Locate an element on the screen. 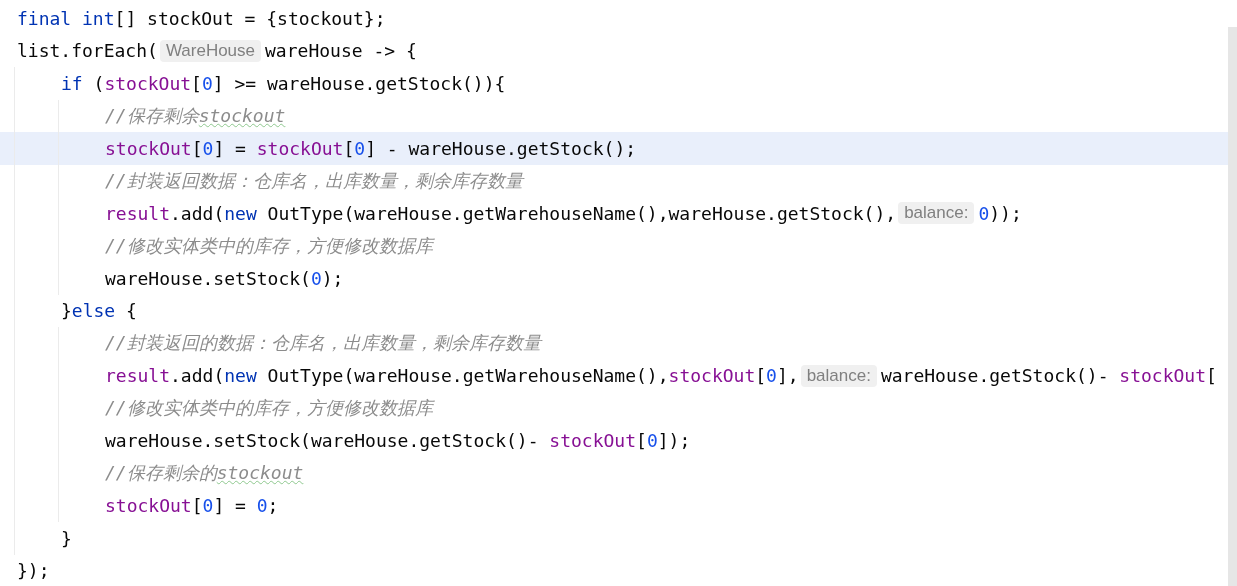 Image resolution: width=1237 pixels, height=586 pixels. editor-line: wareHouse.setStock(wareHouse.getStock()- stockOut[0]); is located at coordinates (614, 440).